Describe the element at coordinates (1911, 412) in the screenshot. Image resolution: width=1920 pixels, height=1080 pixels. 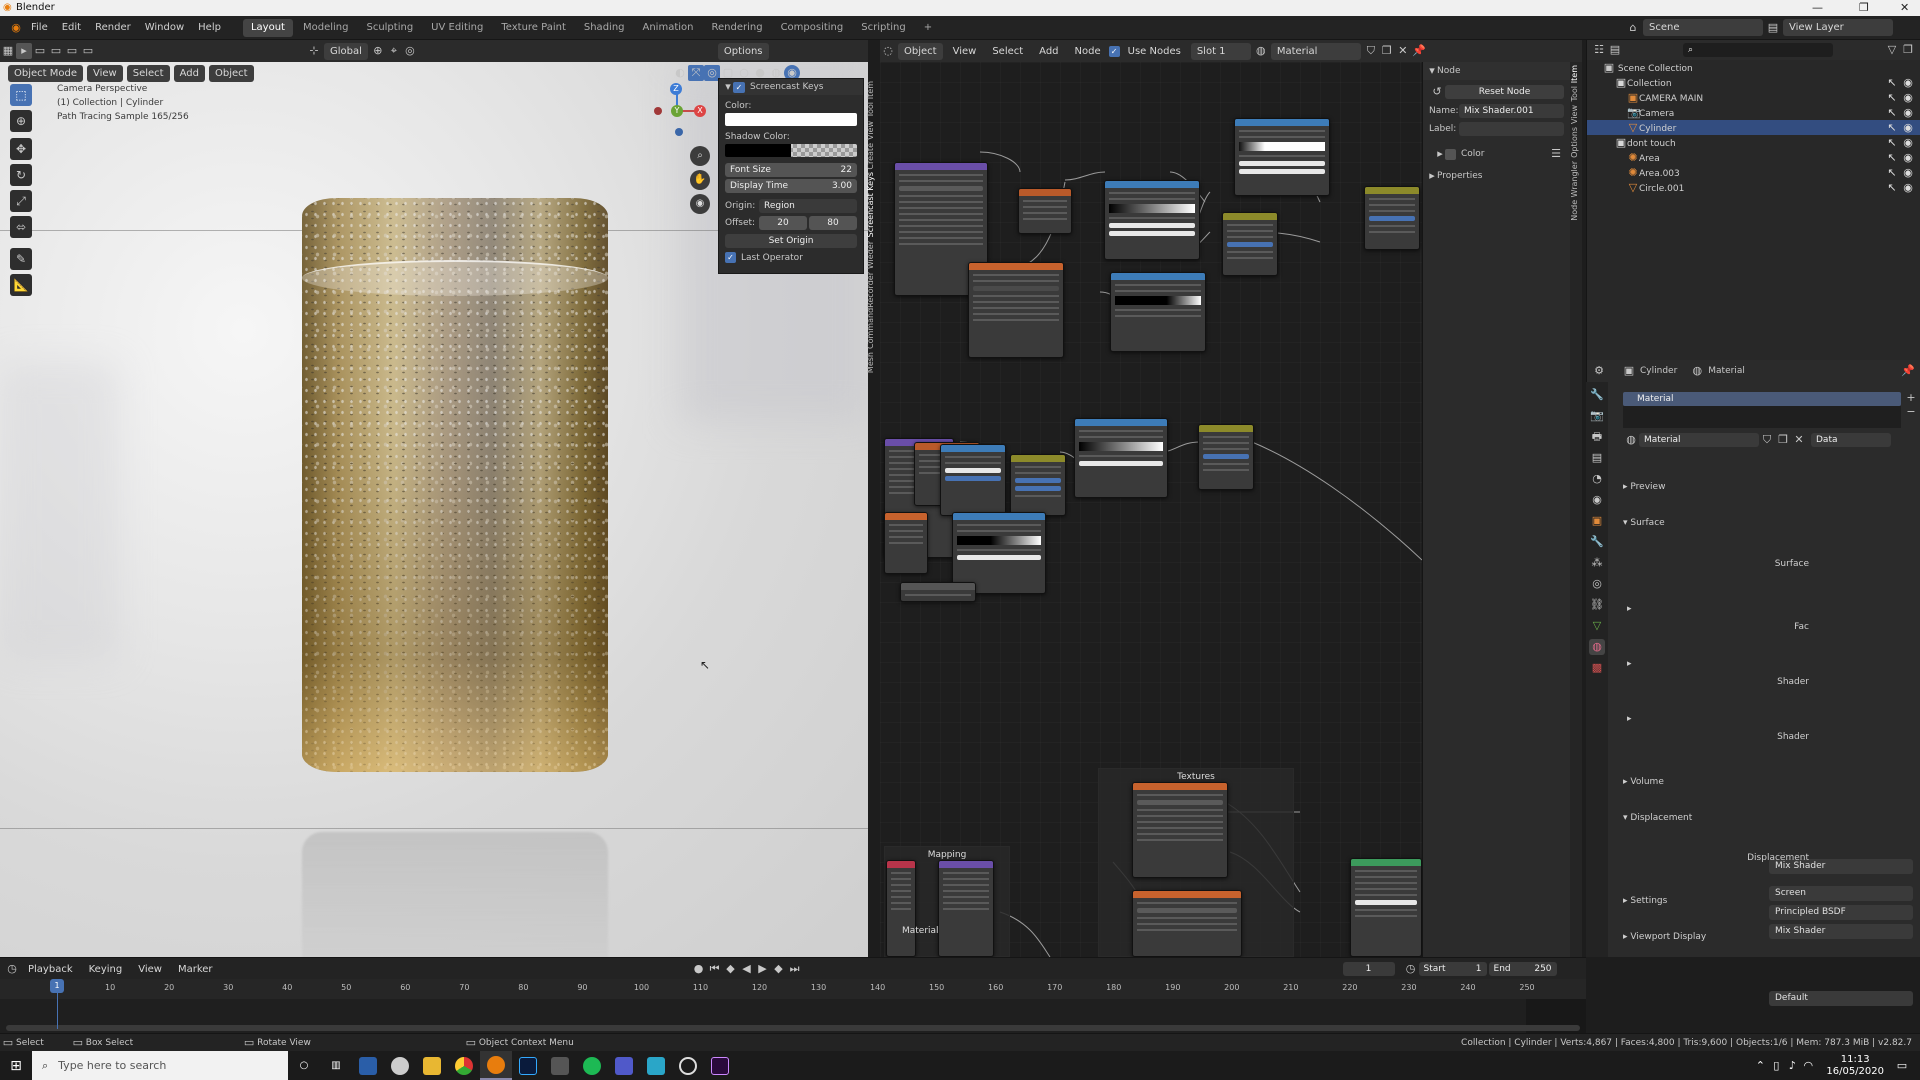
I see `remove-slot-icon: −` at that location.